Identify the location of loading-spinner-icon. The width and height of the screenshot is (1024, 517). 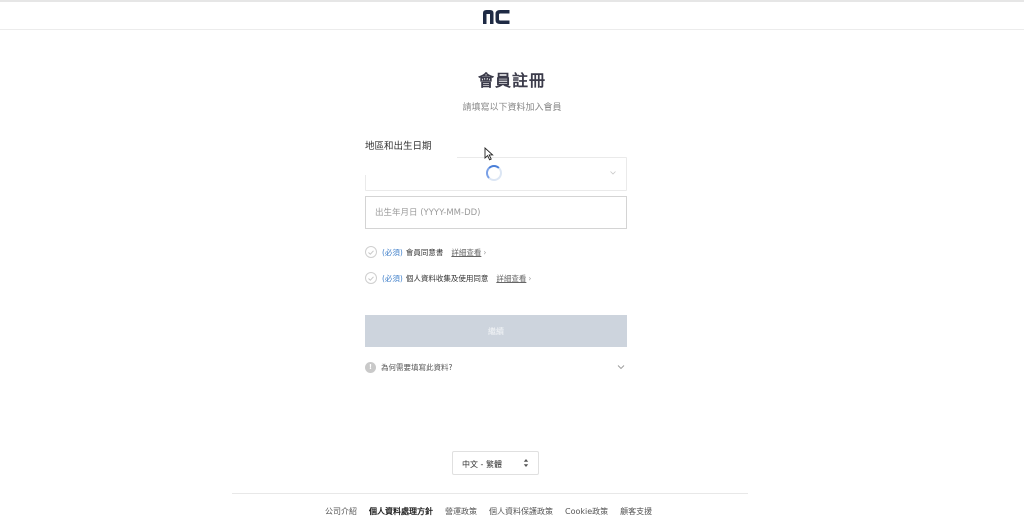
(494, 173).